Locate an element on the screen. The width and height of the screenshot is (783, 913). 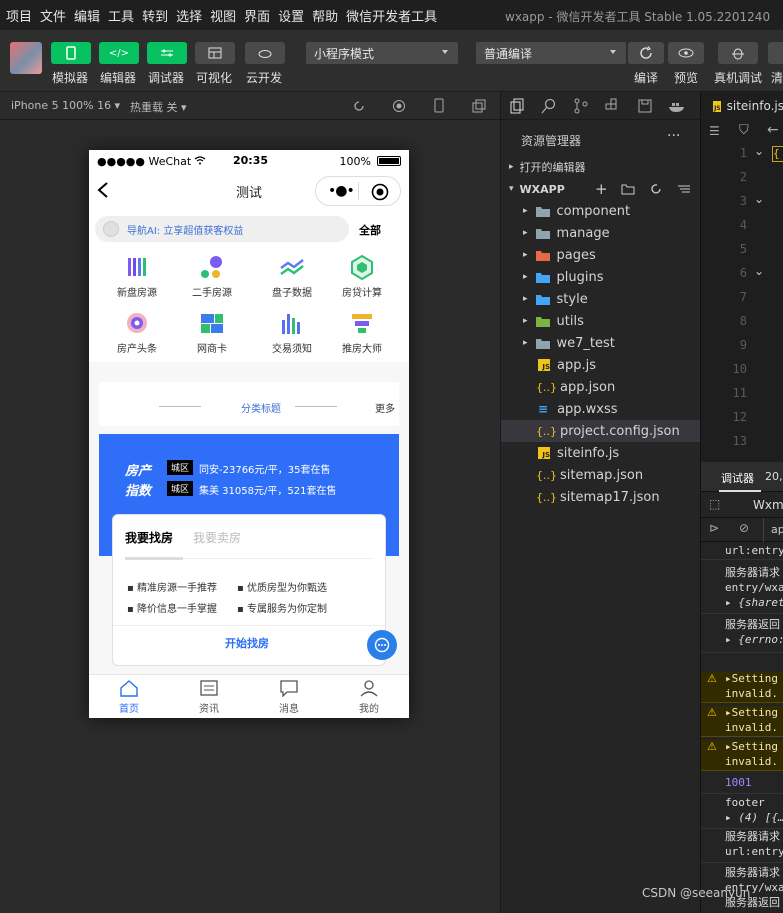
console-filter-input: ap is located at coordinates (777, 529).